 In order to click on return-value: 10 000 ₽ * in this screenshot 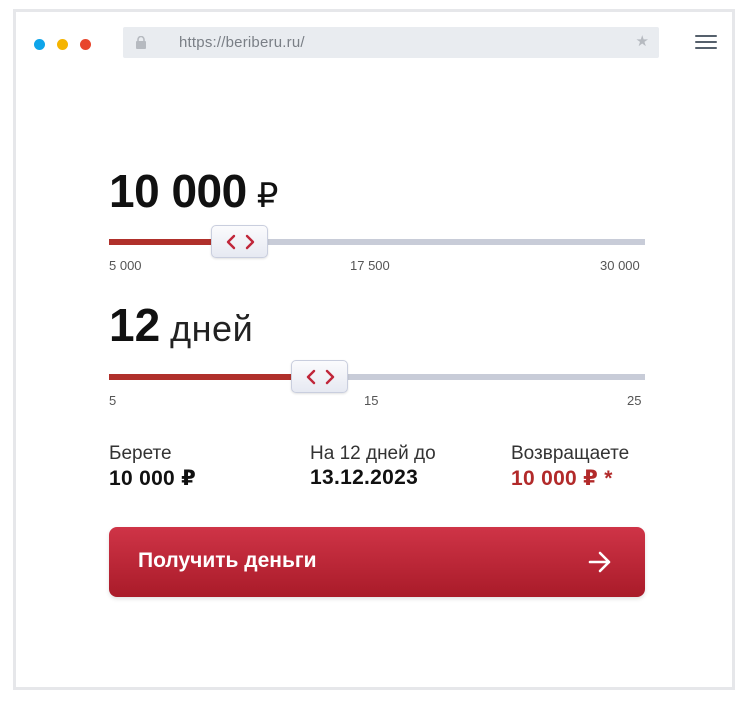, I will do `click(562, 478)`.